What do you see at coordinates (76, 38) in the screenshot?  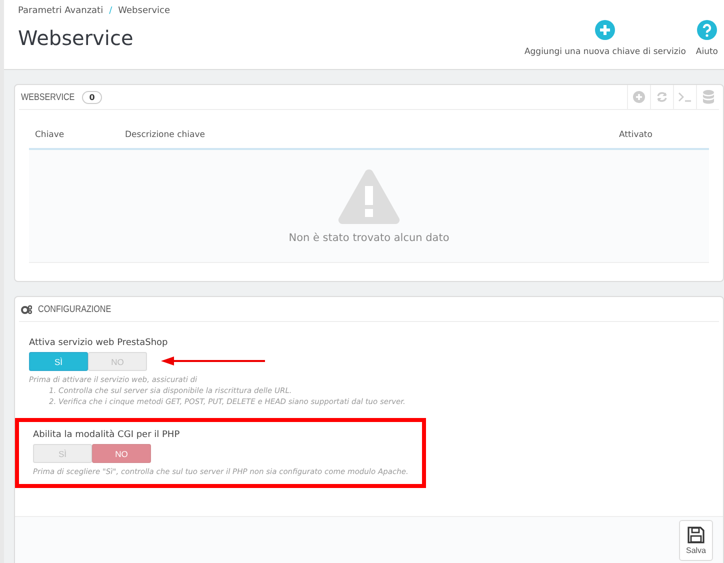 I see `page-title: Webservice` at bounding box center [76, 38].